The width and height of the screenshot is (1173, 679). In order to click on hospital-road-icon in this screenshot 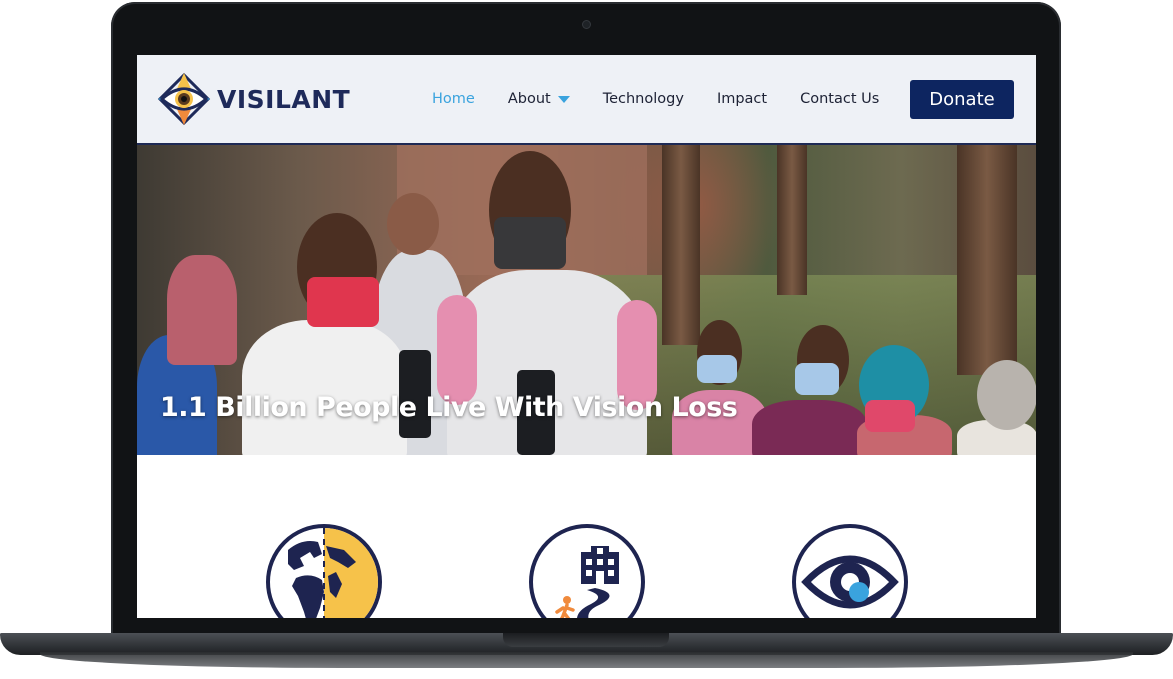, I will do `click(587, 571)`.